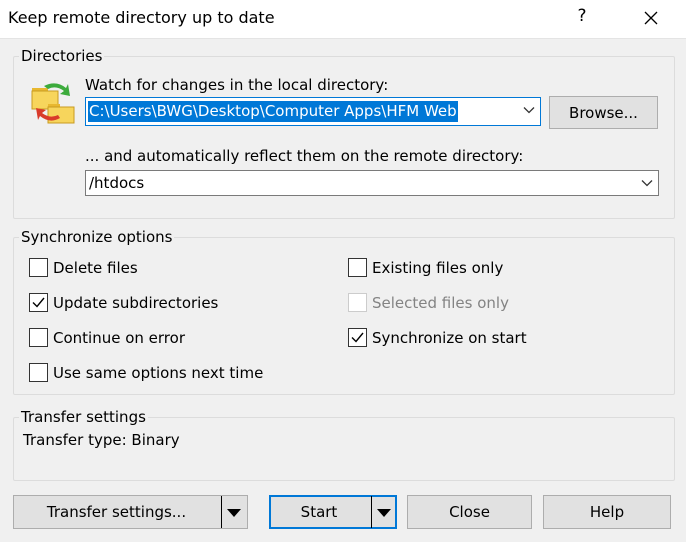 The width and height of the screenshot is (686, 542). I want to click on continue-on-error-checkbox, so click(38, 337).